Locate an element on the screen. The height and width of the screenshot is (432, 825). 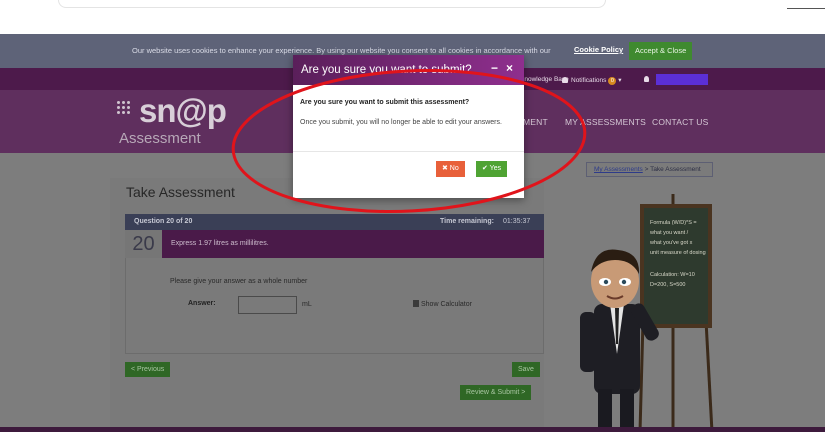
question-text: Express 1.97 litres as millilitres. is located at coordinates (220, 243).